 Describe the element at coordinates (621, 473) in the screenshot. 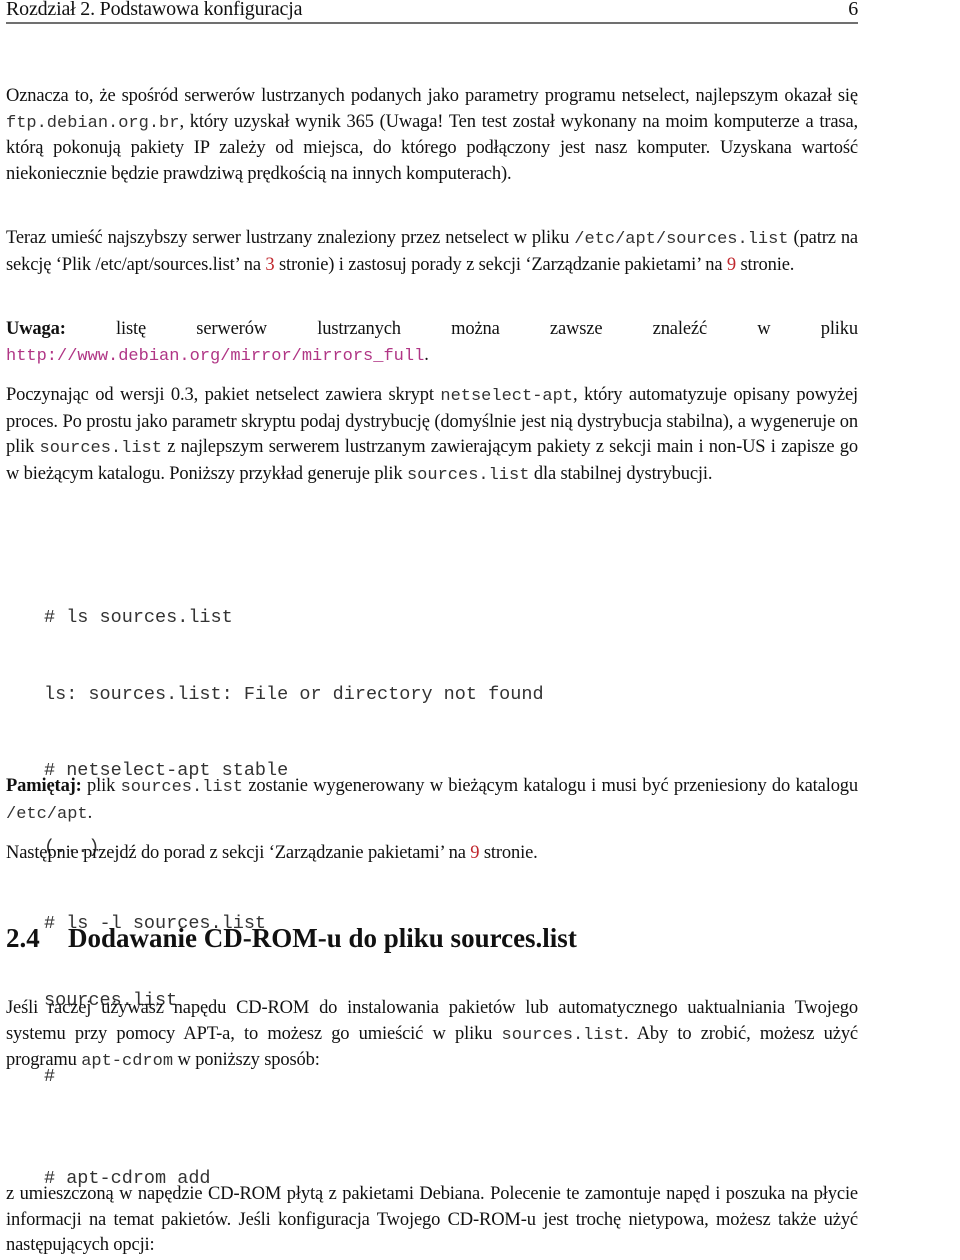

I see `text: dla stabilnej dystrybucji.` at that location.